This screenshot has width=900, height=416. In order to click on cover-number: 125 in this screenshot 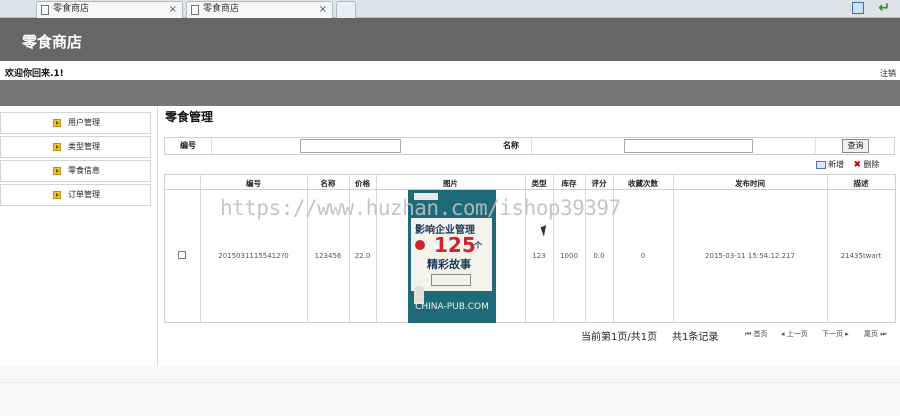, I will do `click(455, 245)`.